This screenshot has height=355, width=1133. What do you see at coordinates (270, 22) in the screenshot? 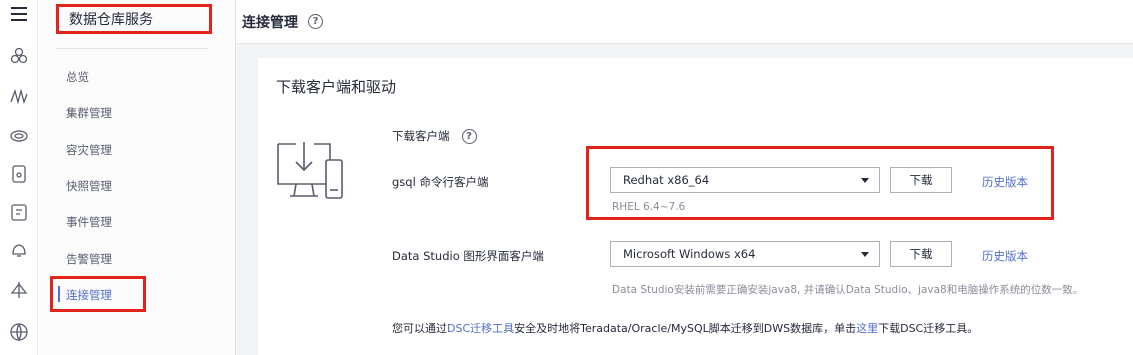
I see `page-title: 连接管理` at bounding box center [270, 22].